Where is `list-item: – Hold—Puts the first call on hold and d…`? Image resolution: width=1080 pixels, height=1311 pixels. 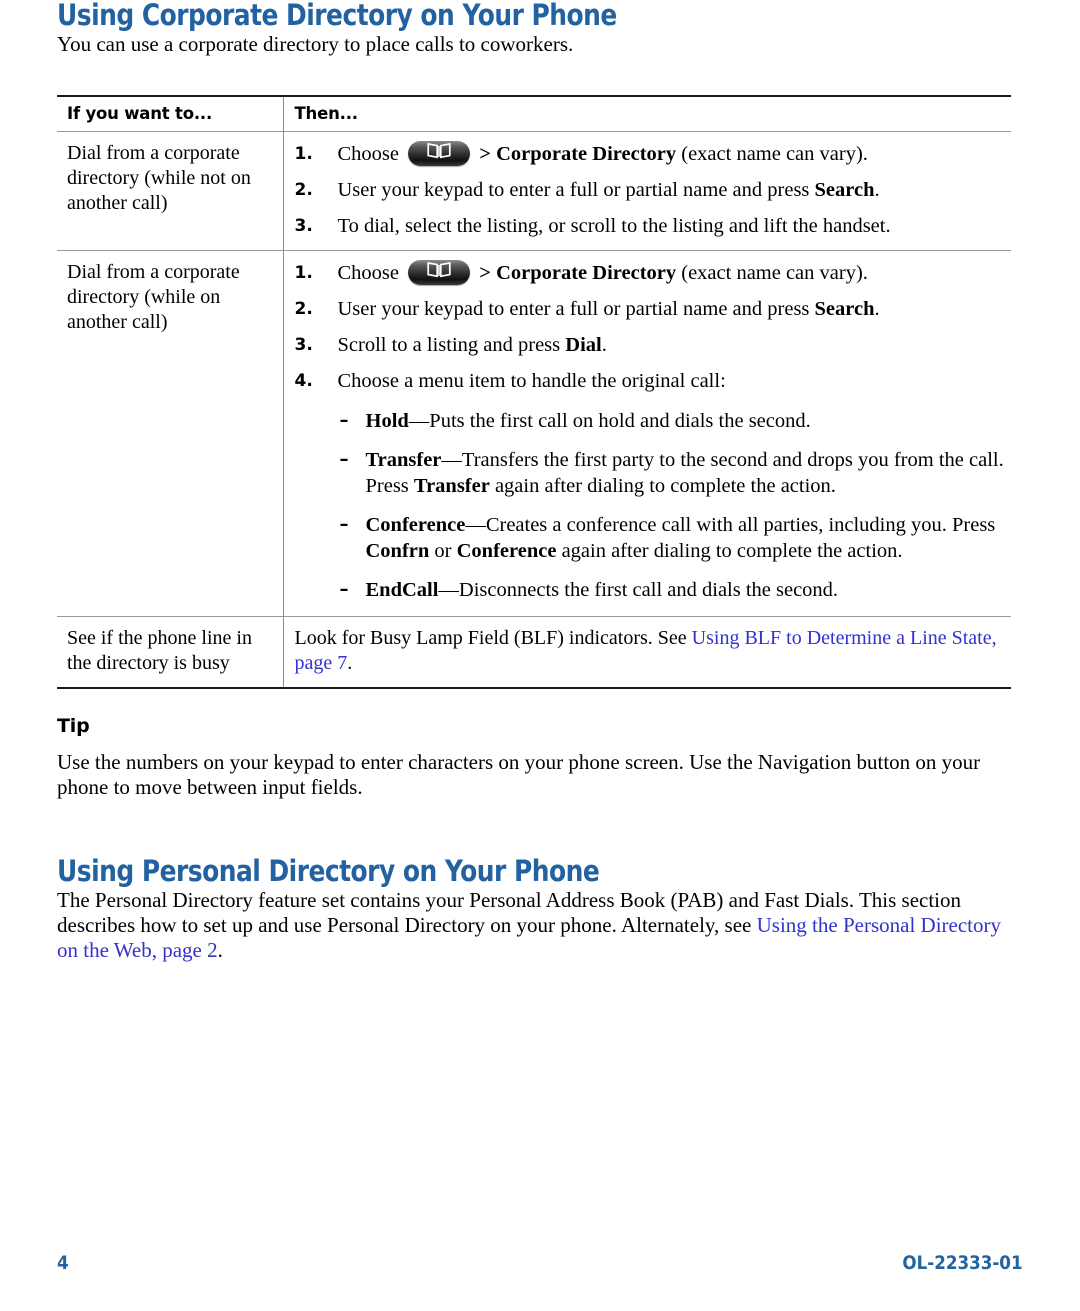
list-item: – Hold—Puts the first call on hold and d… is located at coordinates (672, 421).